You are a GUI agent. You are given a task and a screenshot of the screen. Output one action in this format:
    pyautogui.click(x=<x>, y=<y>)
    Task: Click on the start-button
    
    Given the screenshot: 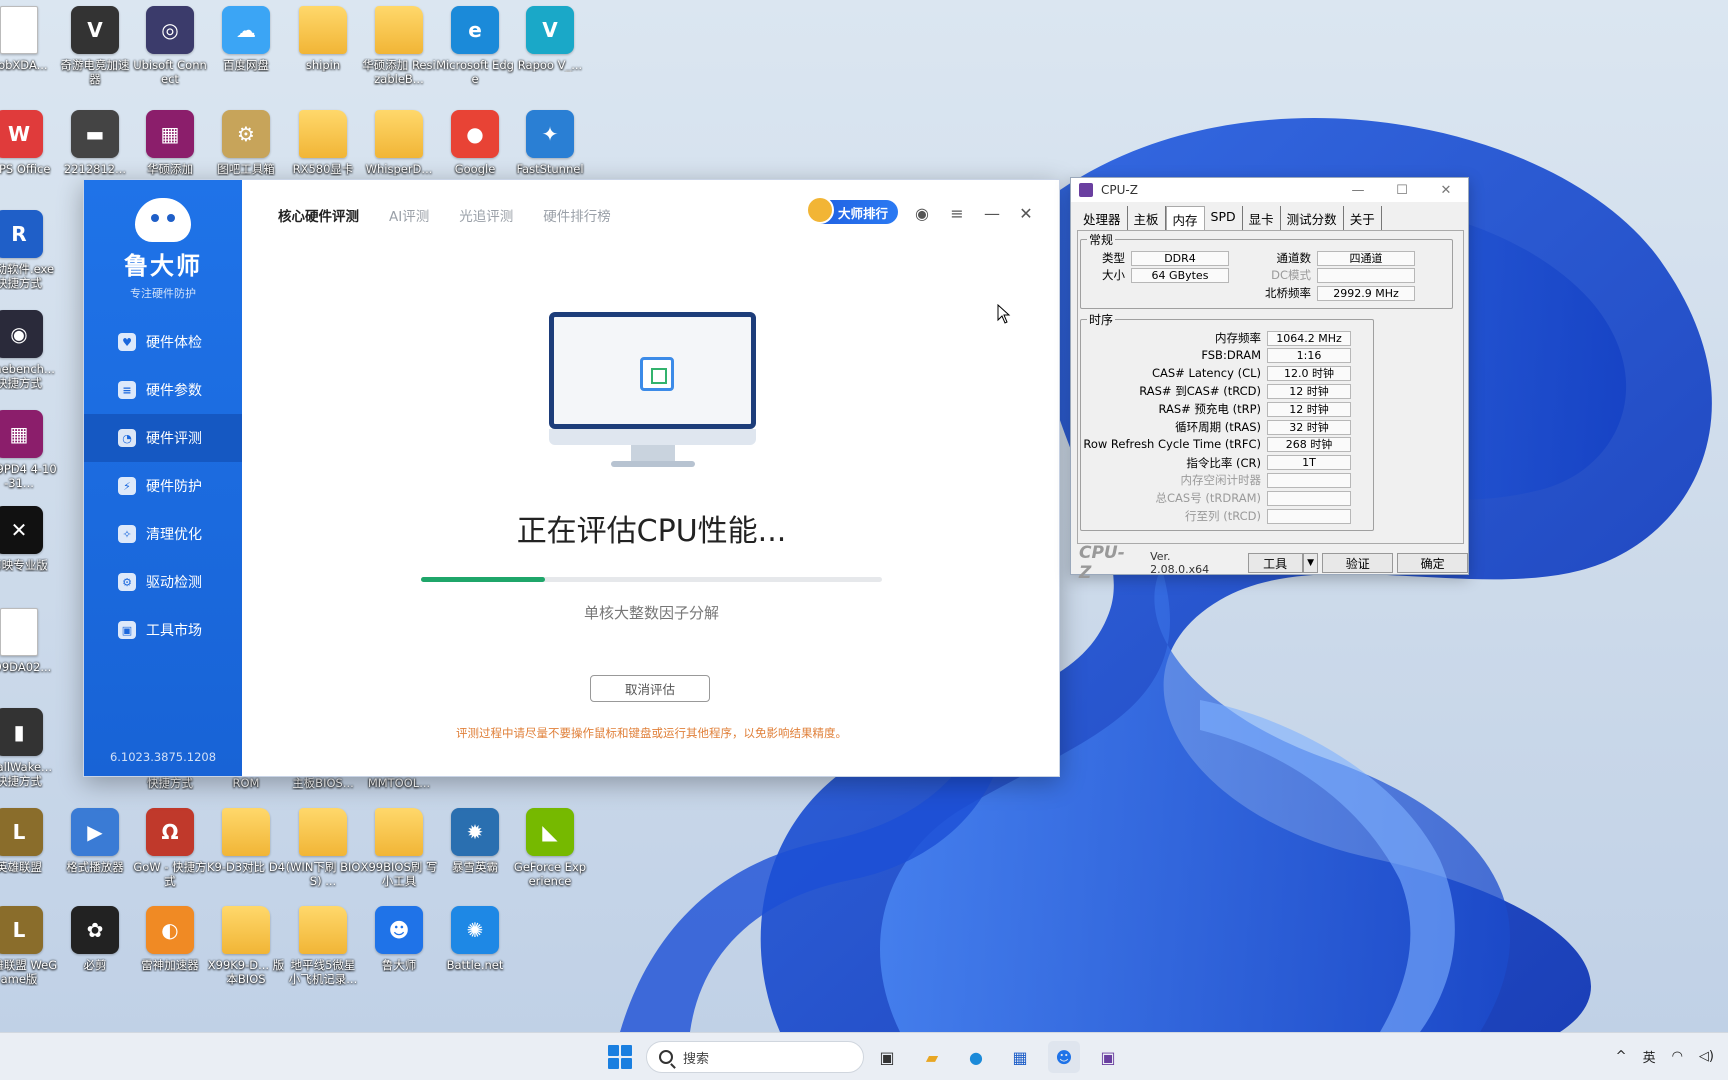 What is the action you would take?
    pyautogui.click(x=620, y=1057)
    